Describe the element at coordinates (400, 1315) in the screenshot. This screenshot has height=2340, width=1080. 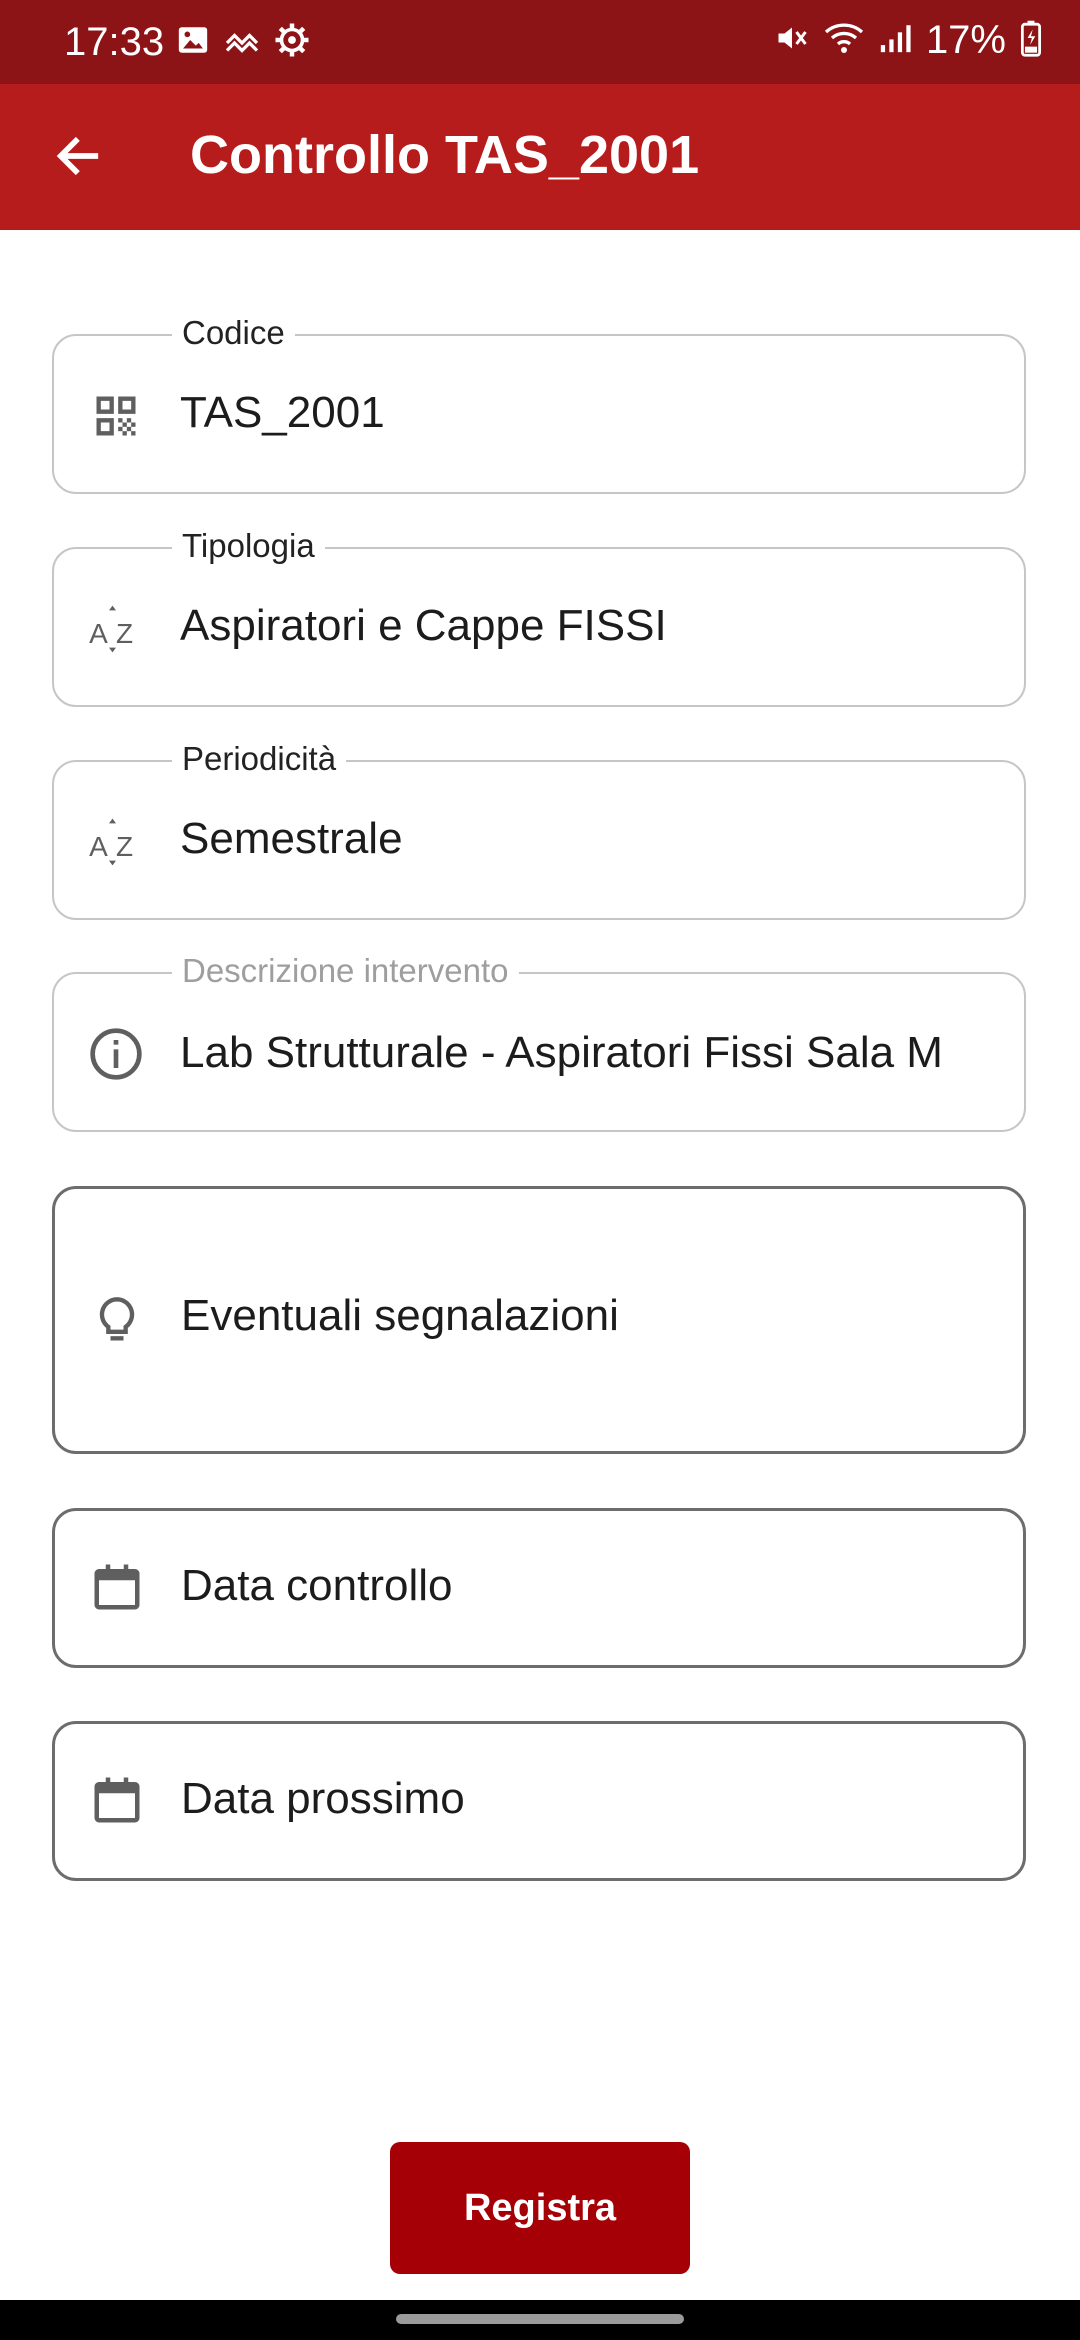
I see `segnalazioni-placeholder: Eventuali segnalazioni` at that location.